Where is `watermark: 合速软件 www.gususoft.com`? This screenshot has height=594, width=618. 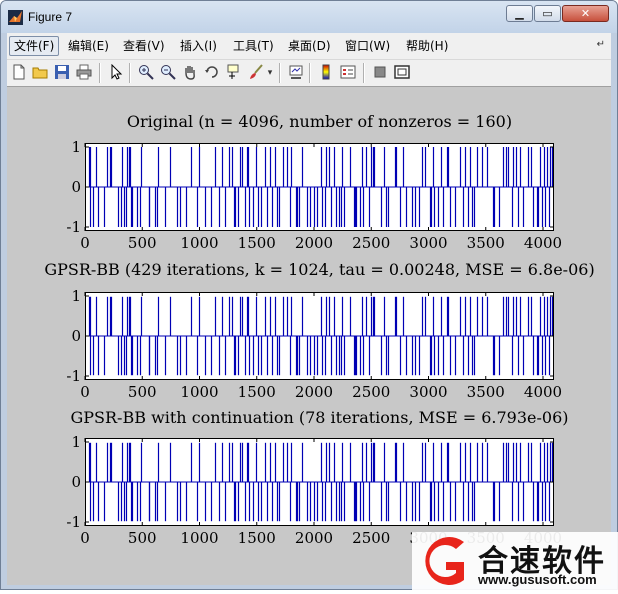 watermark: 合速软件 www.gususoft.com is located at coordinates (515, 561).